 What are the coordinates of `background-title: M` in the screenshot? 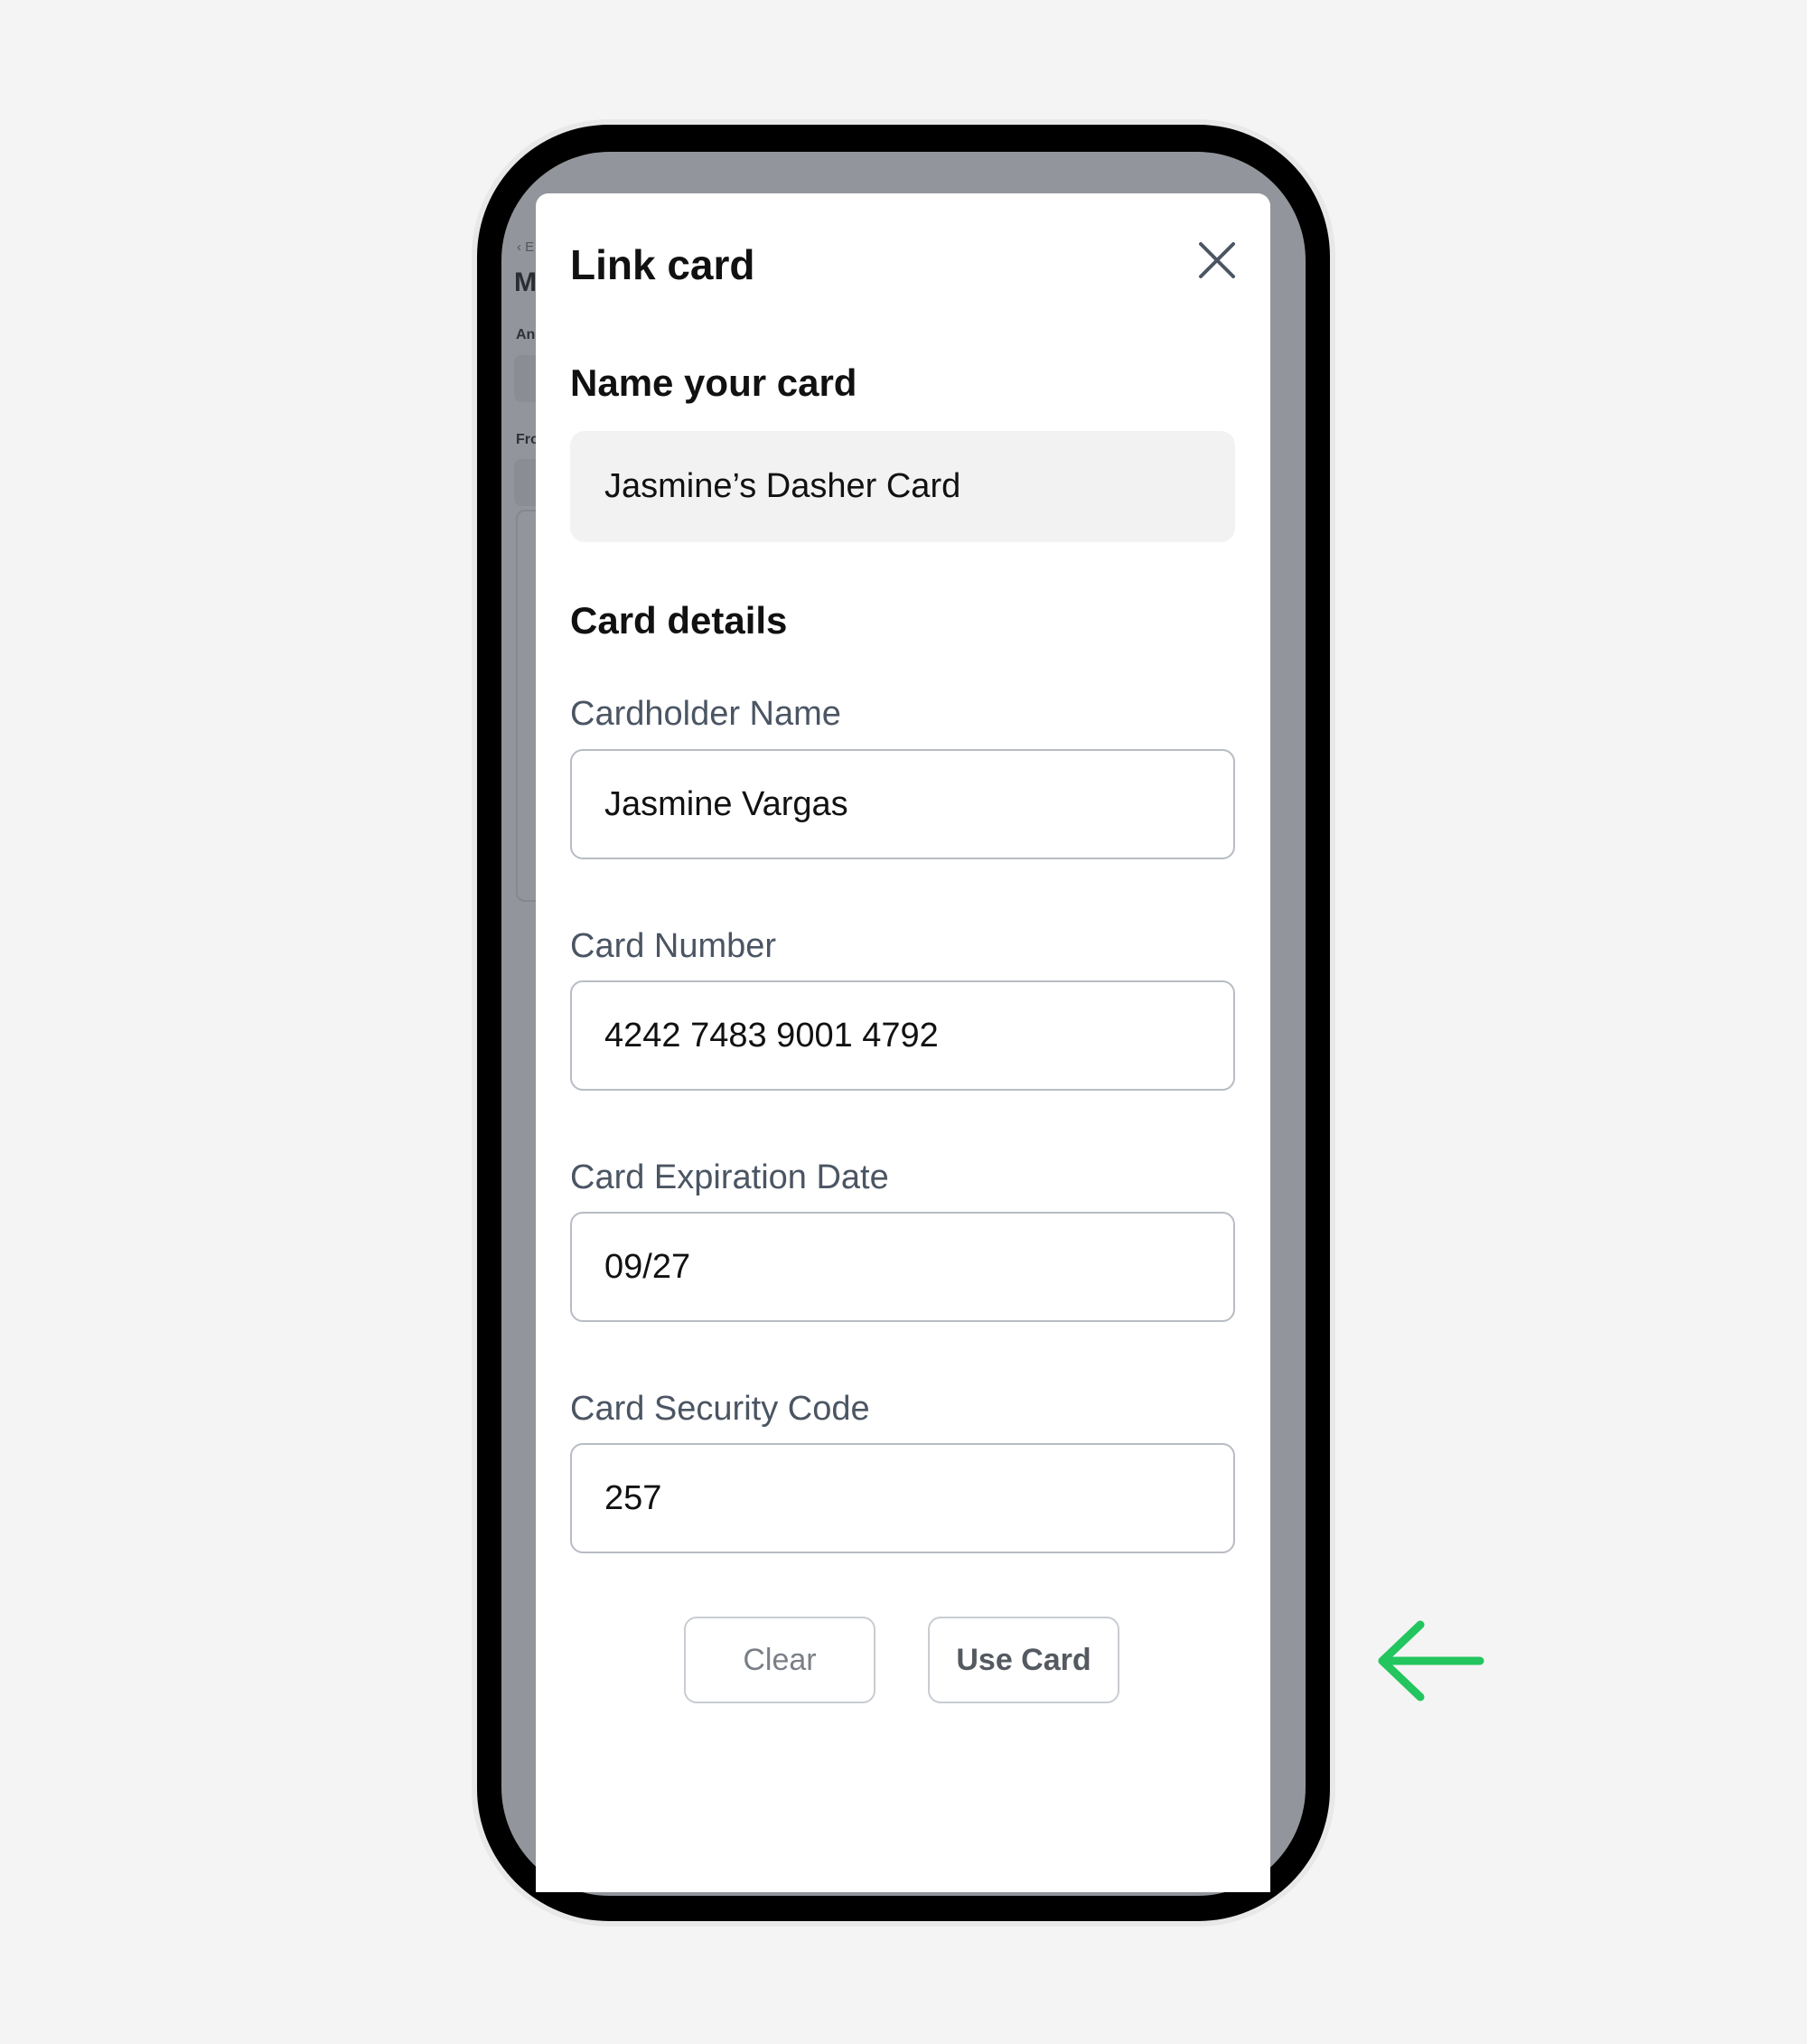 It's located at (526, 282).